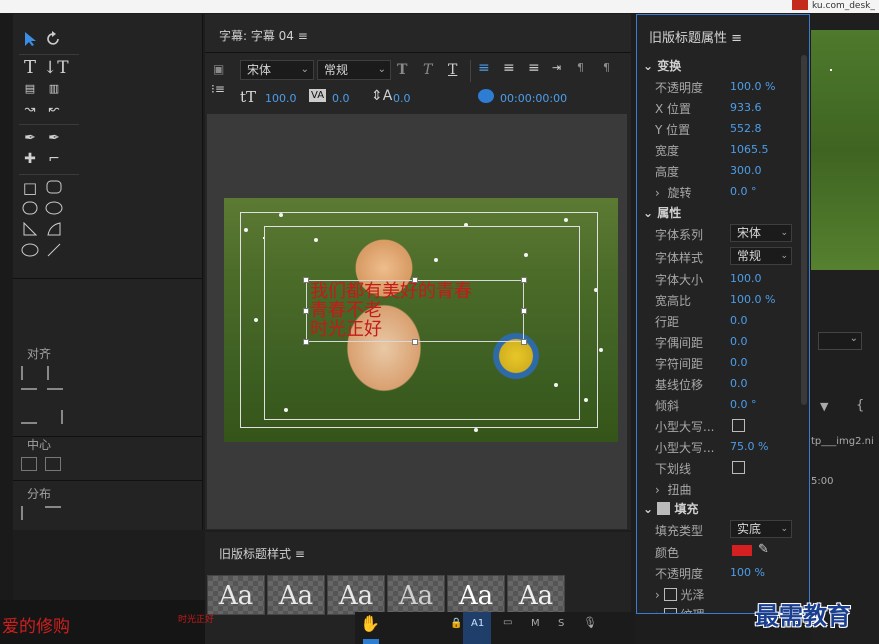 This screenshot has height=644, width=879. What do you see at coordinates (54, 251) in the screenshot?
I see `line-tool-icon` at bounding box center [54, 251].